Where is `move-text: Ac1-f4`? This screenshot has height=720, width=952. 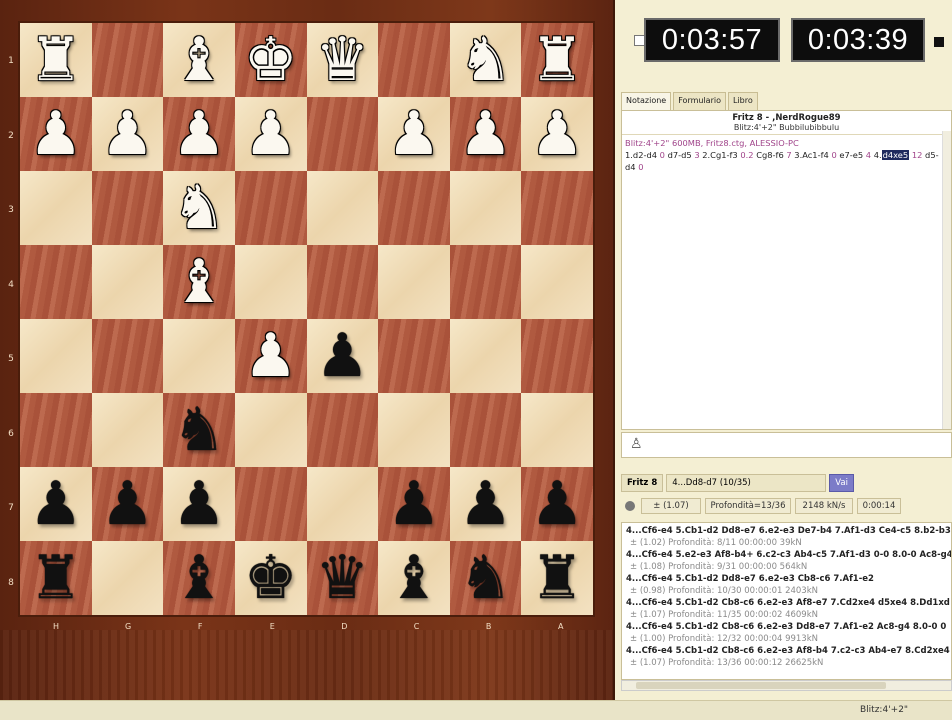
move-text: Ac1-f4 is located at coordinates (815, 155).